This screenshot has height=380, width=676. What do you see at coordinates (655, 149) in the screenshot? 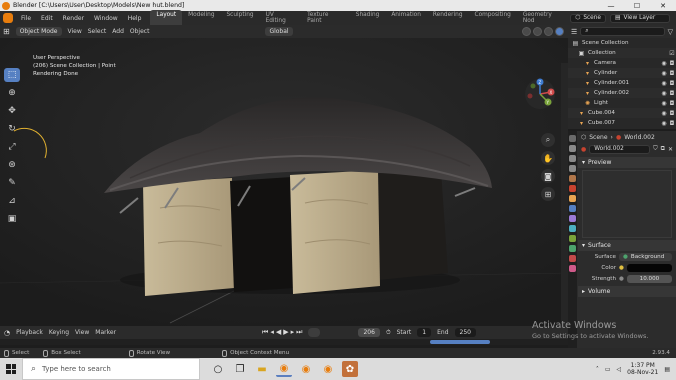
I see `fake-user-icon: ⛉` at bounding box center [655, 149].